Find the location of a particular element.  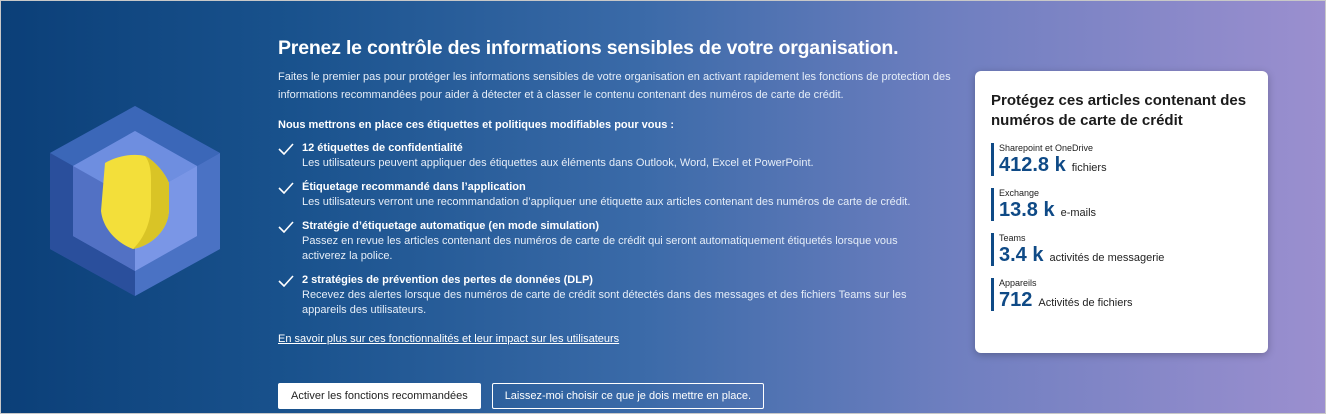

stat-label: Exchange is located at coordinates (1019, 193).